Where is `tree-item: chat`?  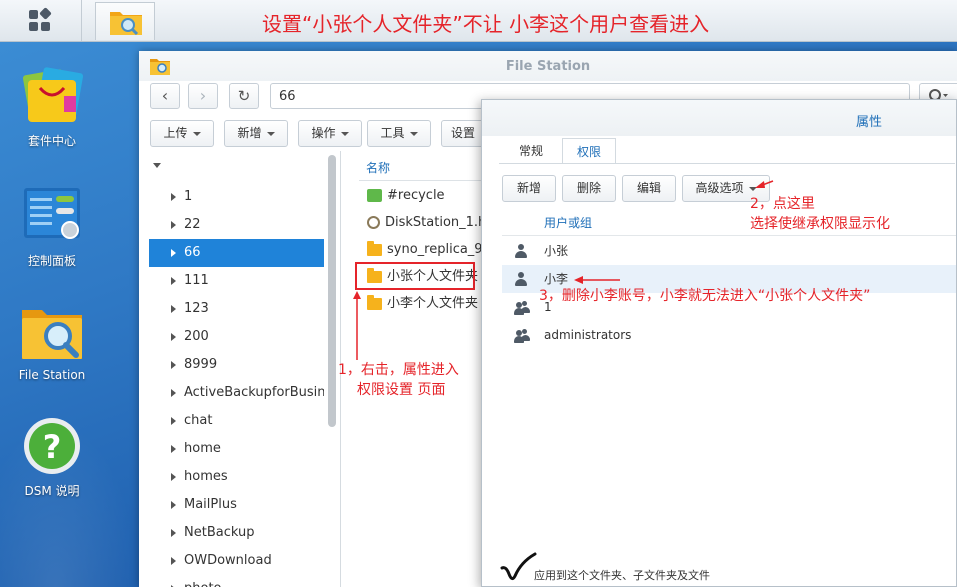 tree-item: chat is located at coordinates (236, 421).